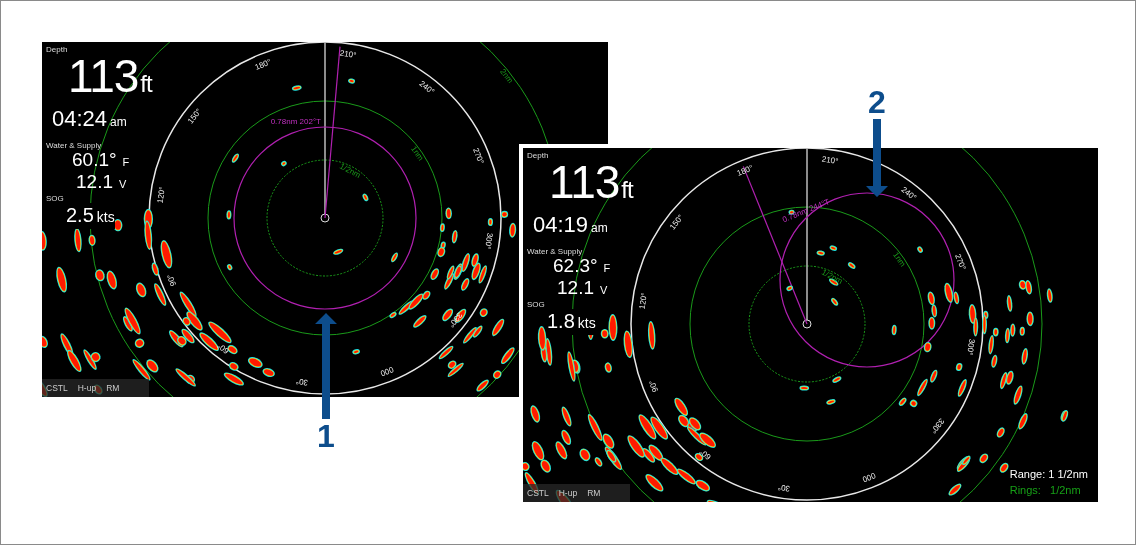 The image size is (1136, 545). Describe the element at coordinates (1045, 490) in the screenshot. I see `rings-label: Rings: 1/2nm` at that location.